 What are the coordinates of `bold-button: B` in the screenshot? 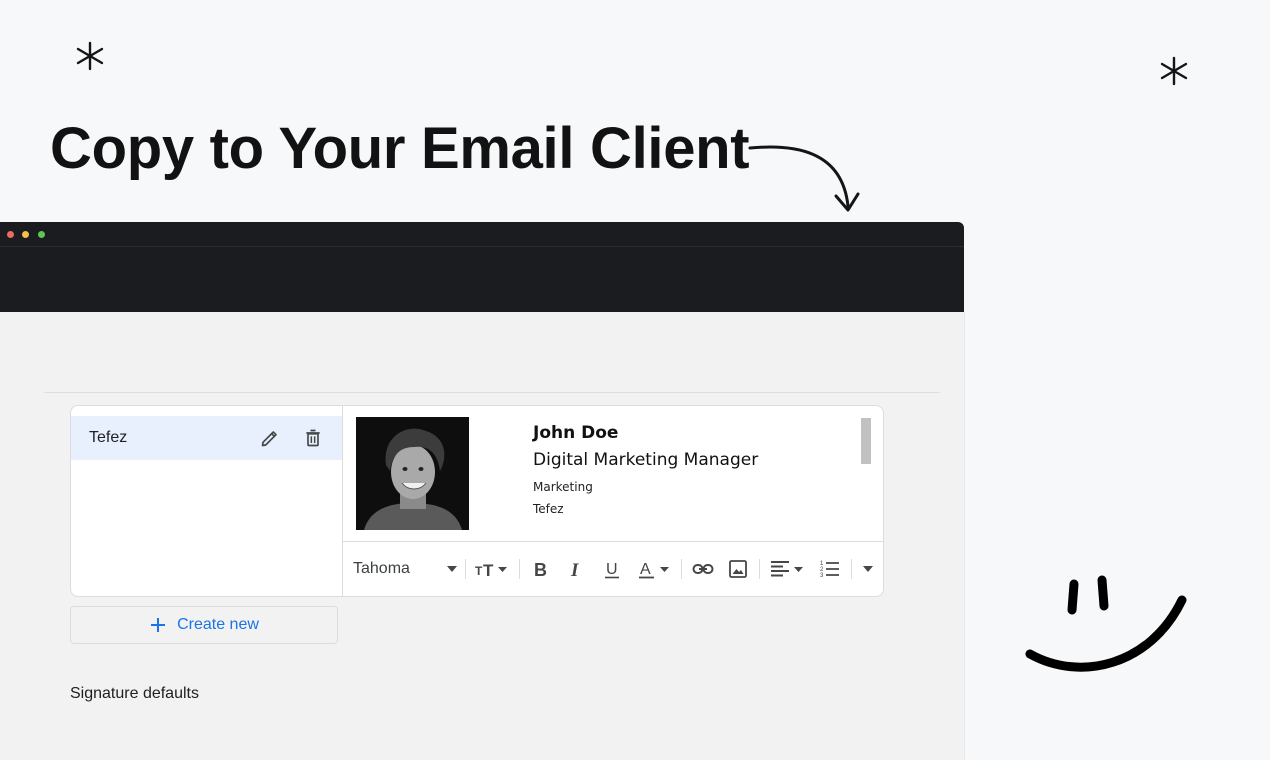 It's located at (540, 569).